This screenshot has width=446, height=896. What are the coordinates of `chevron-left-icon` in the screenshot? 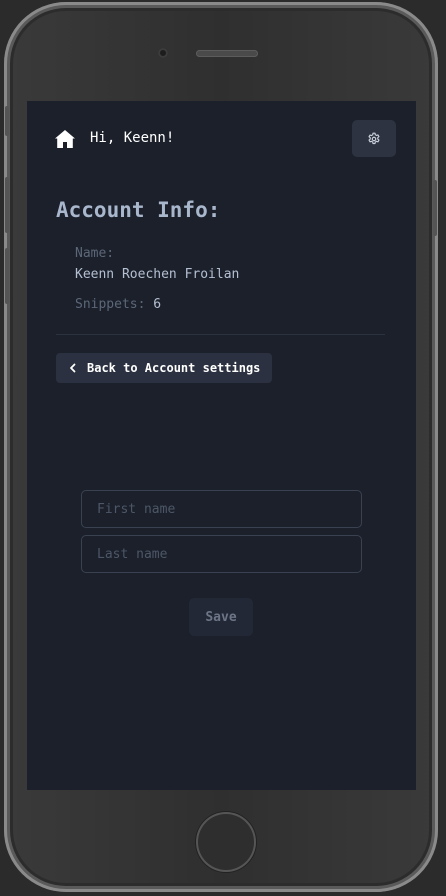 It's located at (73, 368).